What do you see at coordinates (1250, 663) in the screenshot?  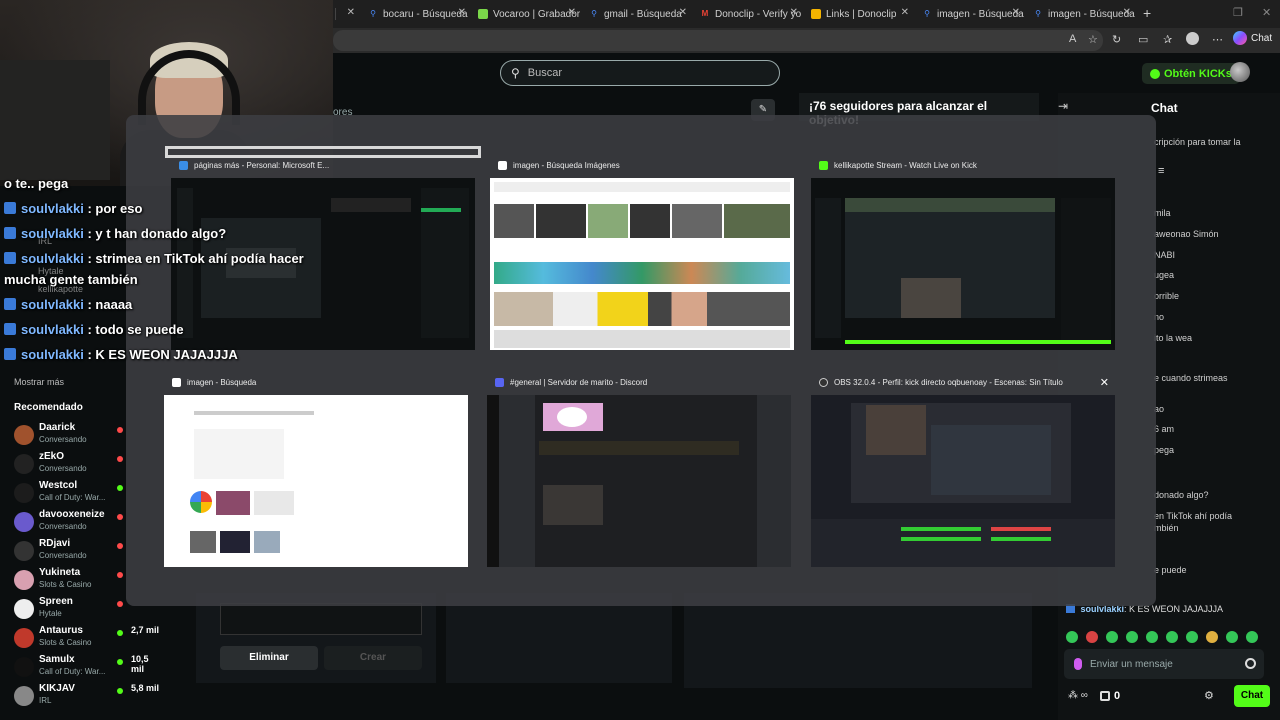 I see `emoji-picker-icon` at bounding box center [1250, 663].